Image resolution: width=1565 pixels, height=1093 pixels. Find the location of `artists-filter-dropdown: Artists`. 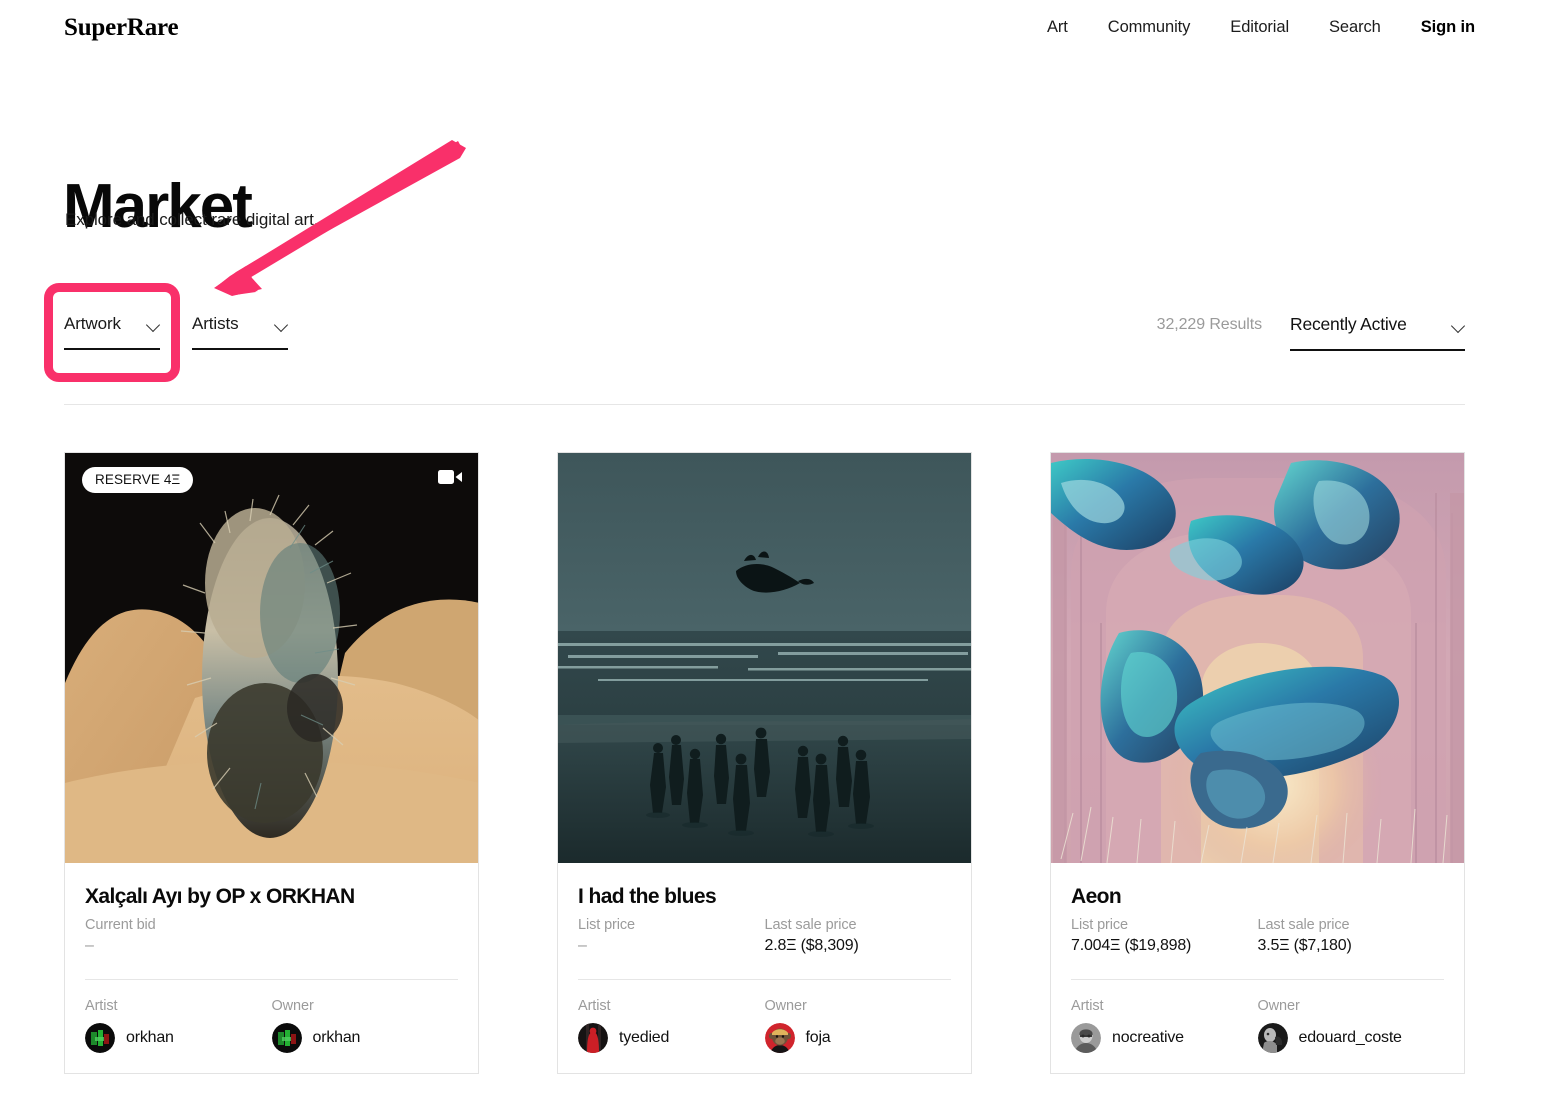

artists-filter-dropdown: Artists is located at coordinates (240, 332).